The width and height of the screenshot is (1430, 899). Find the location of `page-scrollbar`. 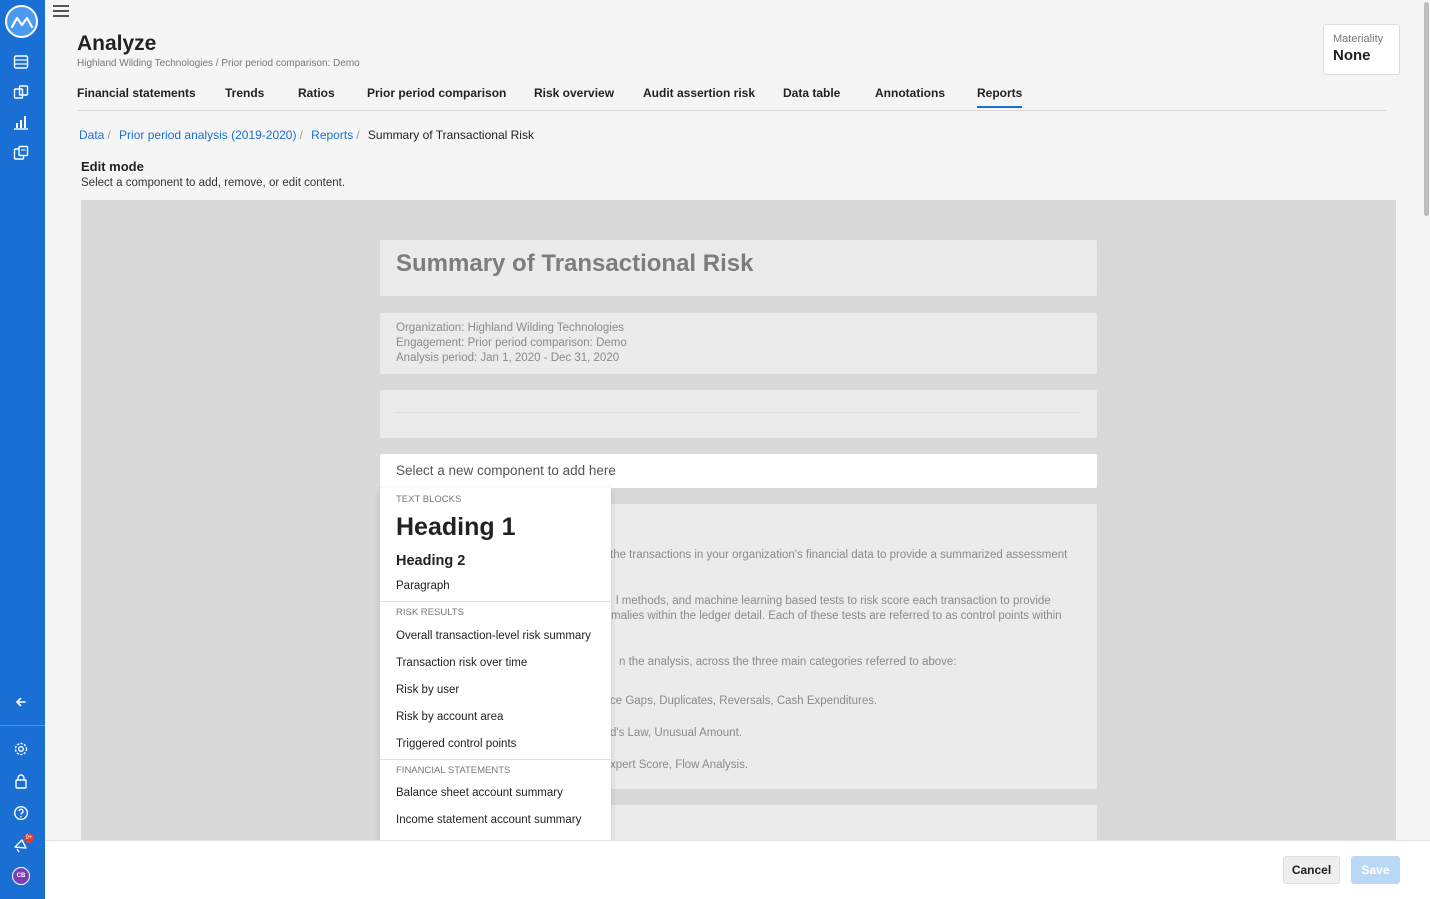

page-scrollbar is located at coordinates (1427, 449).